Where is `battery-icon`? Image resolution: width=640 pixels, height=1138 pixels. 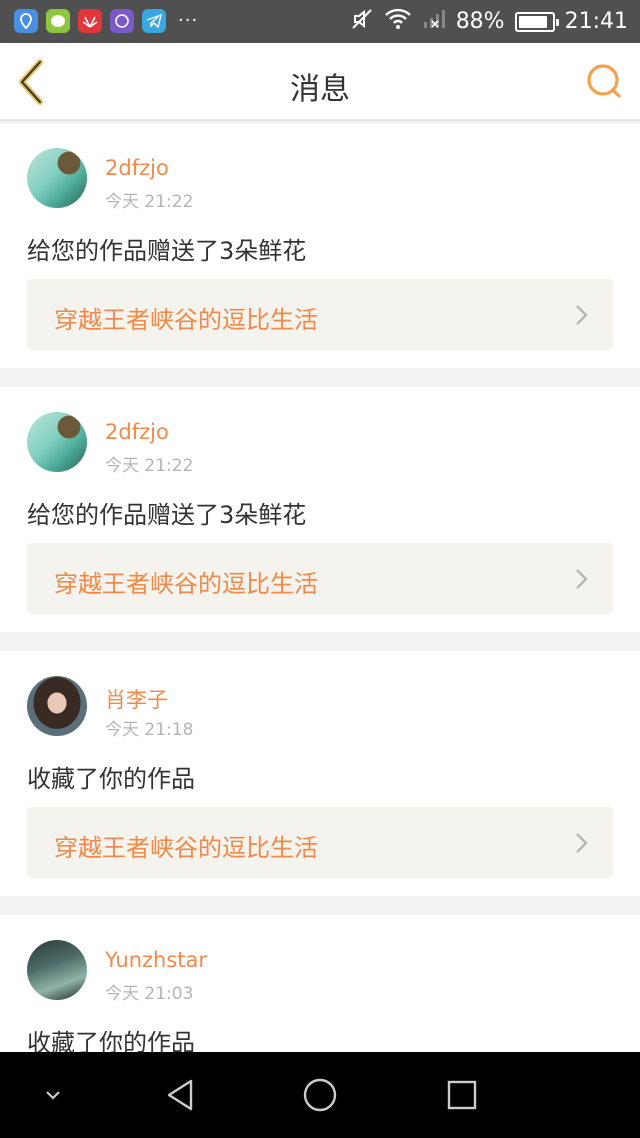
battery-icon is located at coordinates (536, 21).